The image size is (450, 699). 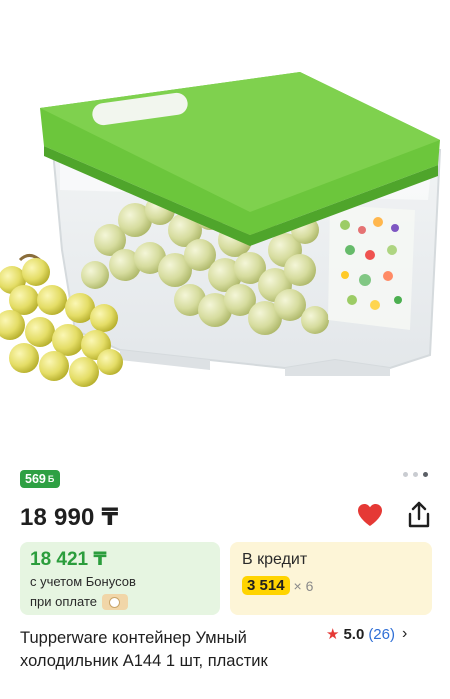 I want to click on bonus-price-line1: с учетом Бонусов, so click(x=83, y=581).